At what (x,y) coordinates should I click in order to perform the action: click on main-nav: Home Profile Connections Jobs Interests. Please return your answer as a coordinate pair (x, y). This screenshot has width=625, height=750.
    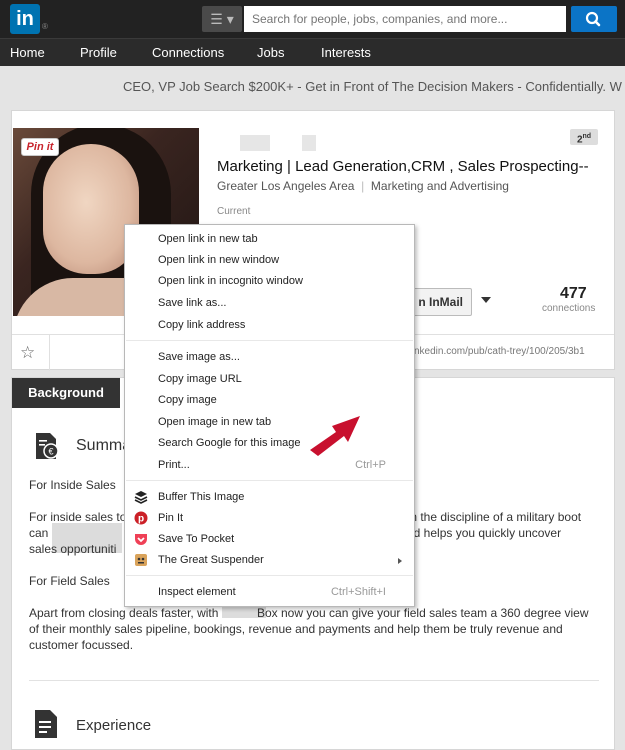
    Looking at the image, I should click on (312, 52).